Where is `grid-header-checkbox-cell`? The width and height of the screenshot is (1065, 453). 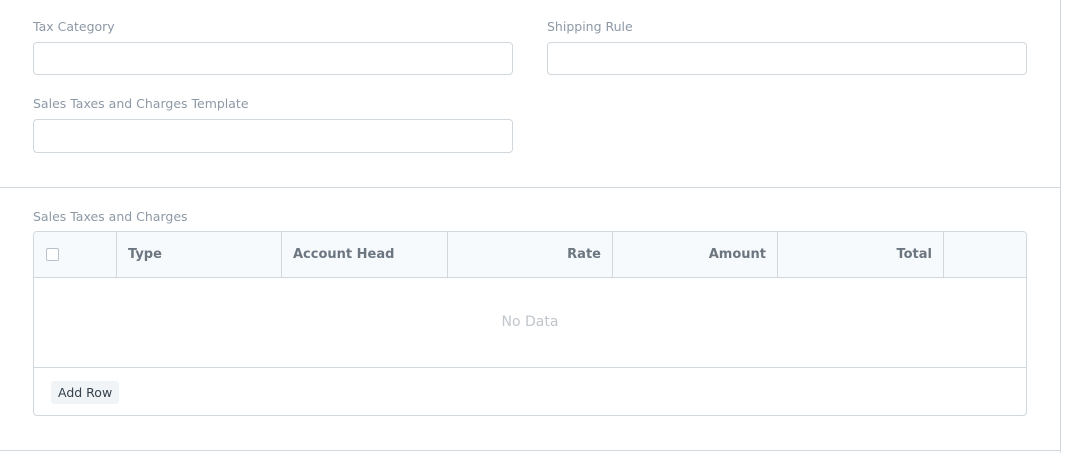
grid-header-checkbox-cell is located at coordinates (75, 254).